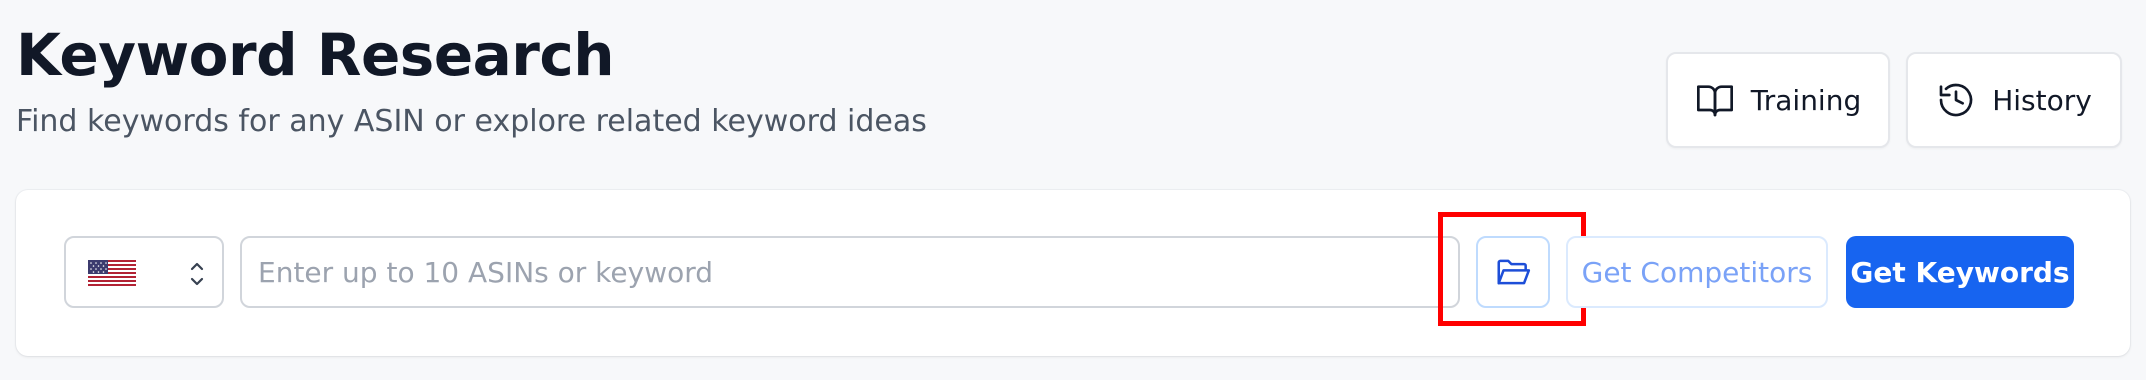  I want to click on asin-keyword-input, so click(850, 272).